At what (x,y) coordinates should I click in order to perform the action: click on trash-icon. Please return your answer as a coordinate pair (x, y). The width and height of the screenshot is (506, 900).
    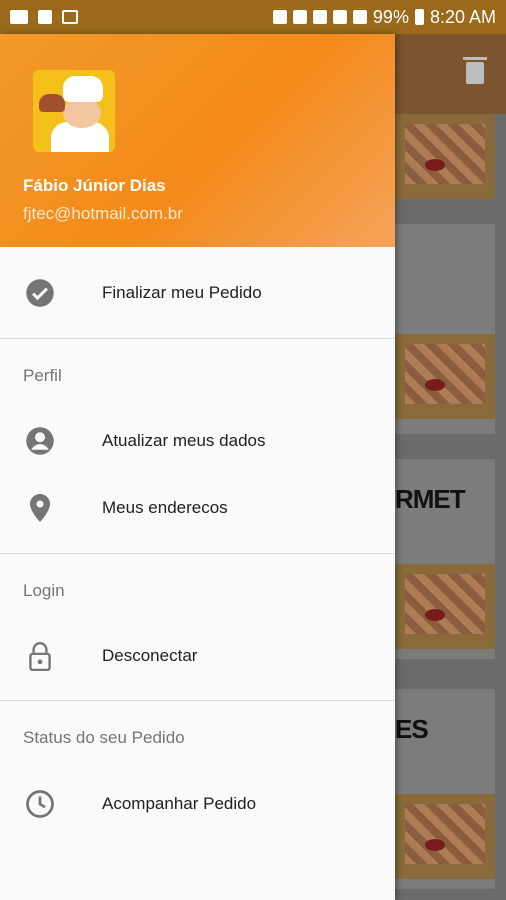
    Looking at the image, I should click on (475, 70).